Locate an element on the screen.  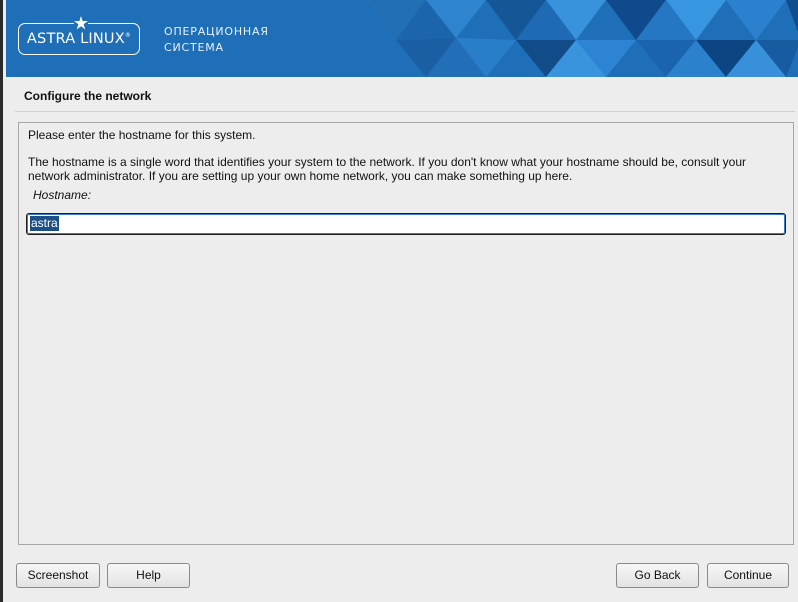
logo-text: ASTRA LINUX® is located at coordinates (79, 39).